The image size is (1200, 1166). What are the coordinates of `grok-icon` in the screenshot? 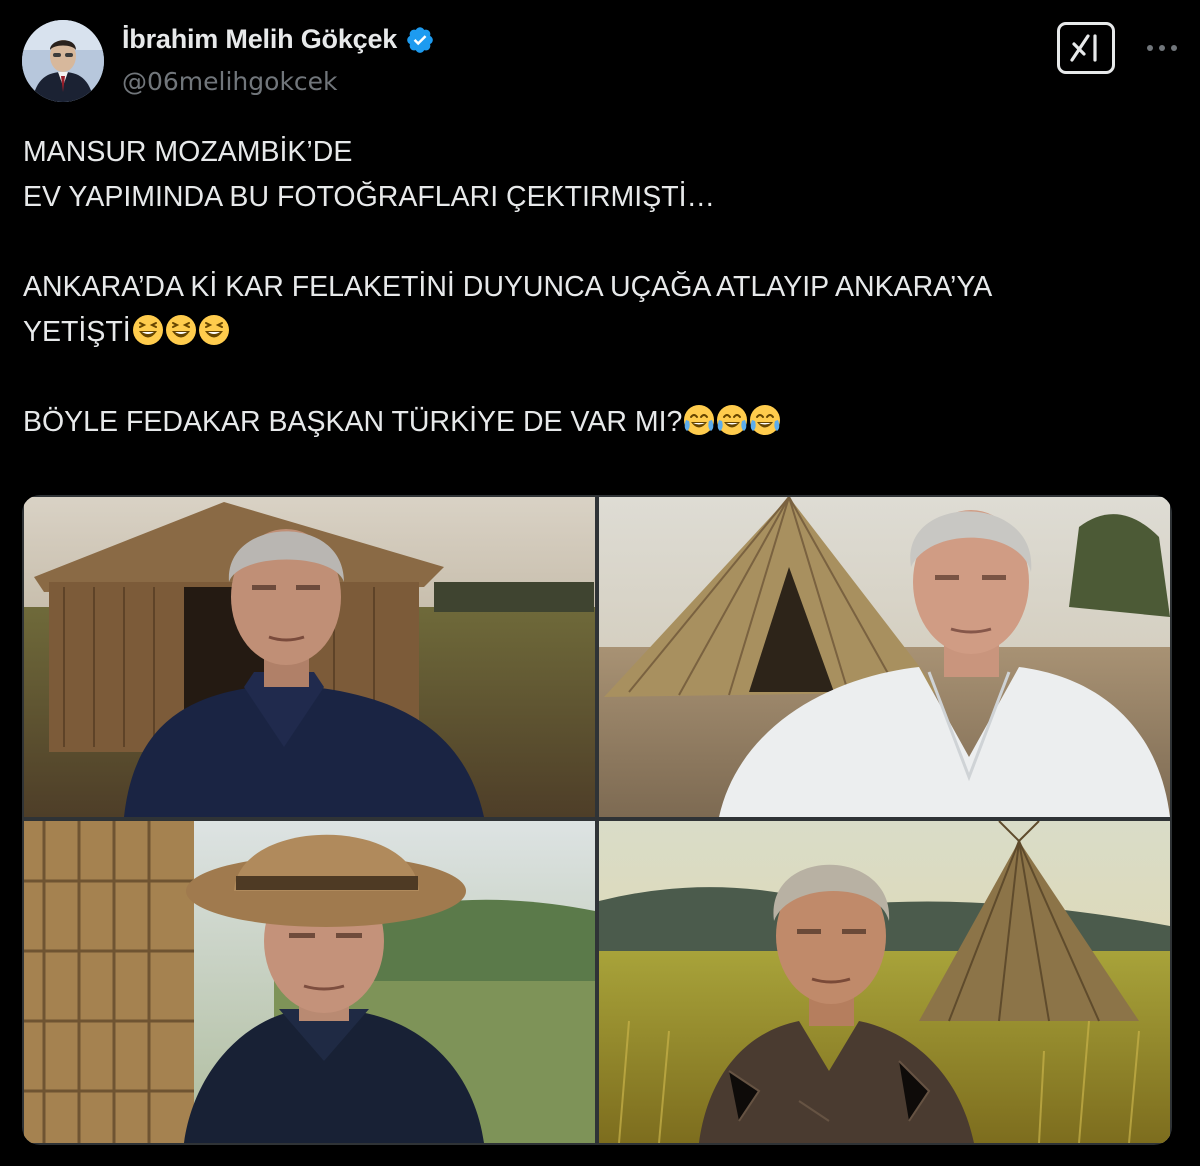 It's located at (1083, 48).